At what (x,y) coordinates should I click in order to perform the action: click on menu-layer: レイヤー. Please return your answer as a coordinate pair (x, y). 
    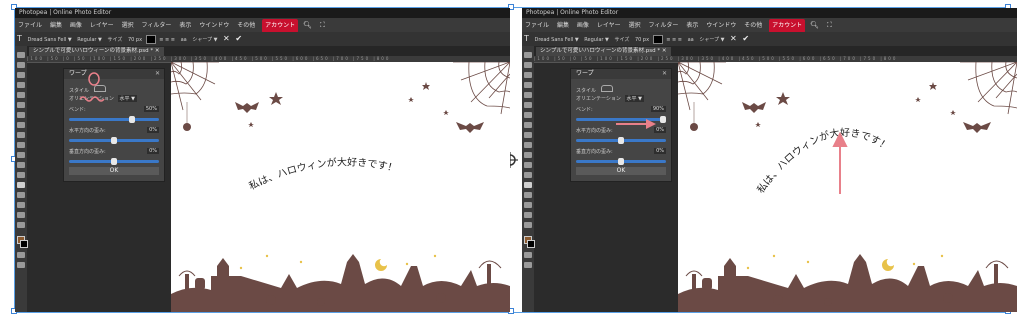
    Looking at the image, I should click on (609, 26).